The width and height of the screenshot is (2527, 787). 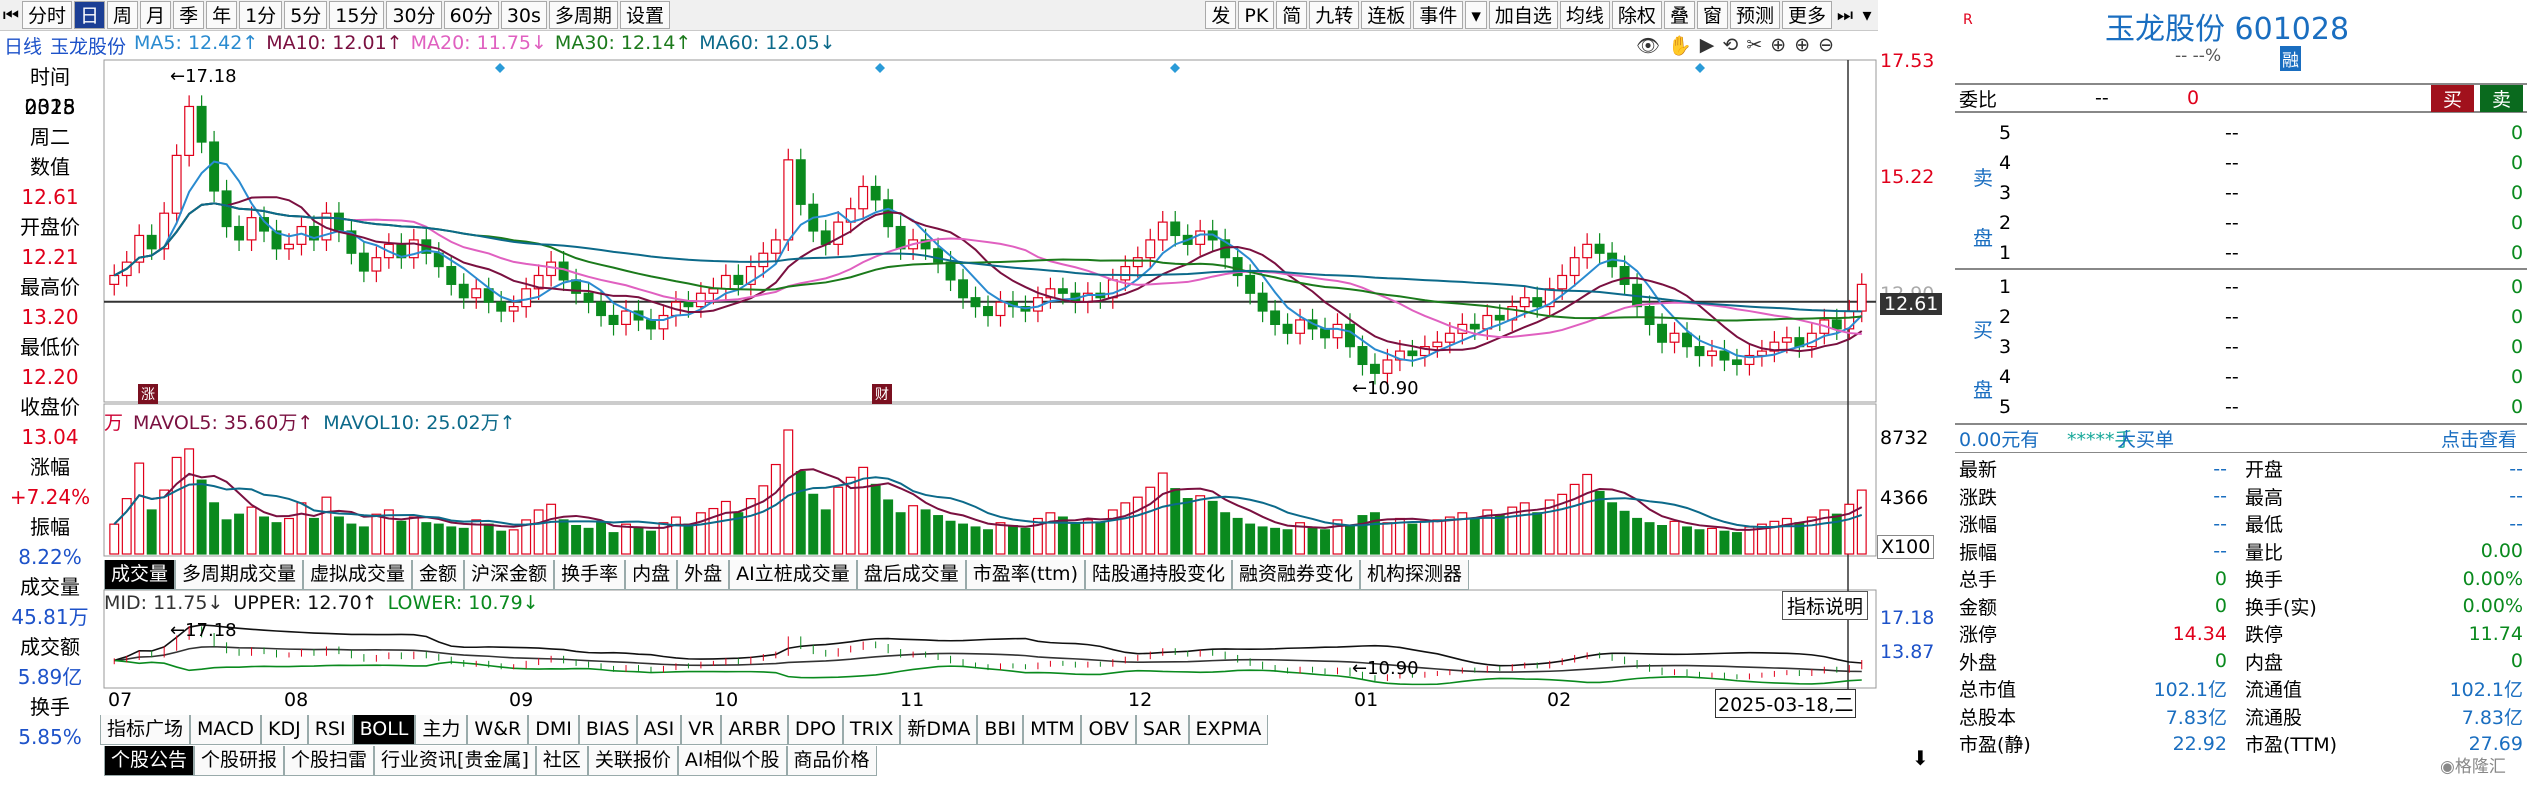 What do you see at coordinates (871, 730) in the screenshot?
I see `indicator-tab-13: TRIX` at bounding box center [871, 730].